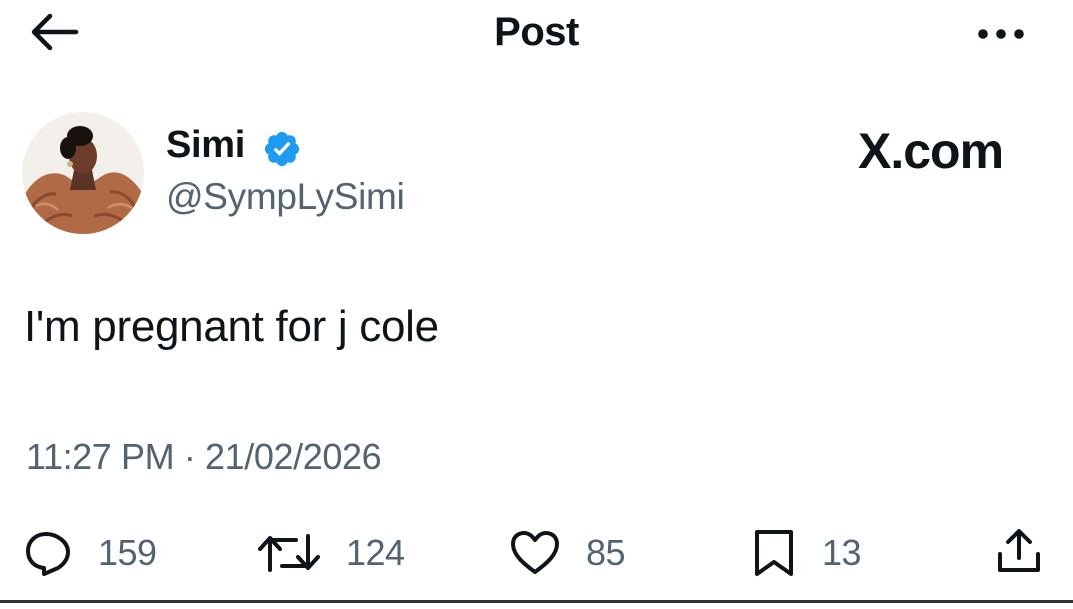 The height and width of the screenshot is (609, 1073). I want to click on share-button, so click(1019, 551).